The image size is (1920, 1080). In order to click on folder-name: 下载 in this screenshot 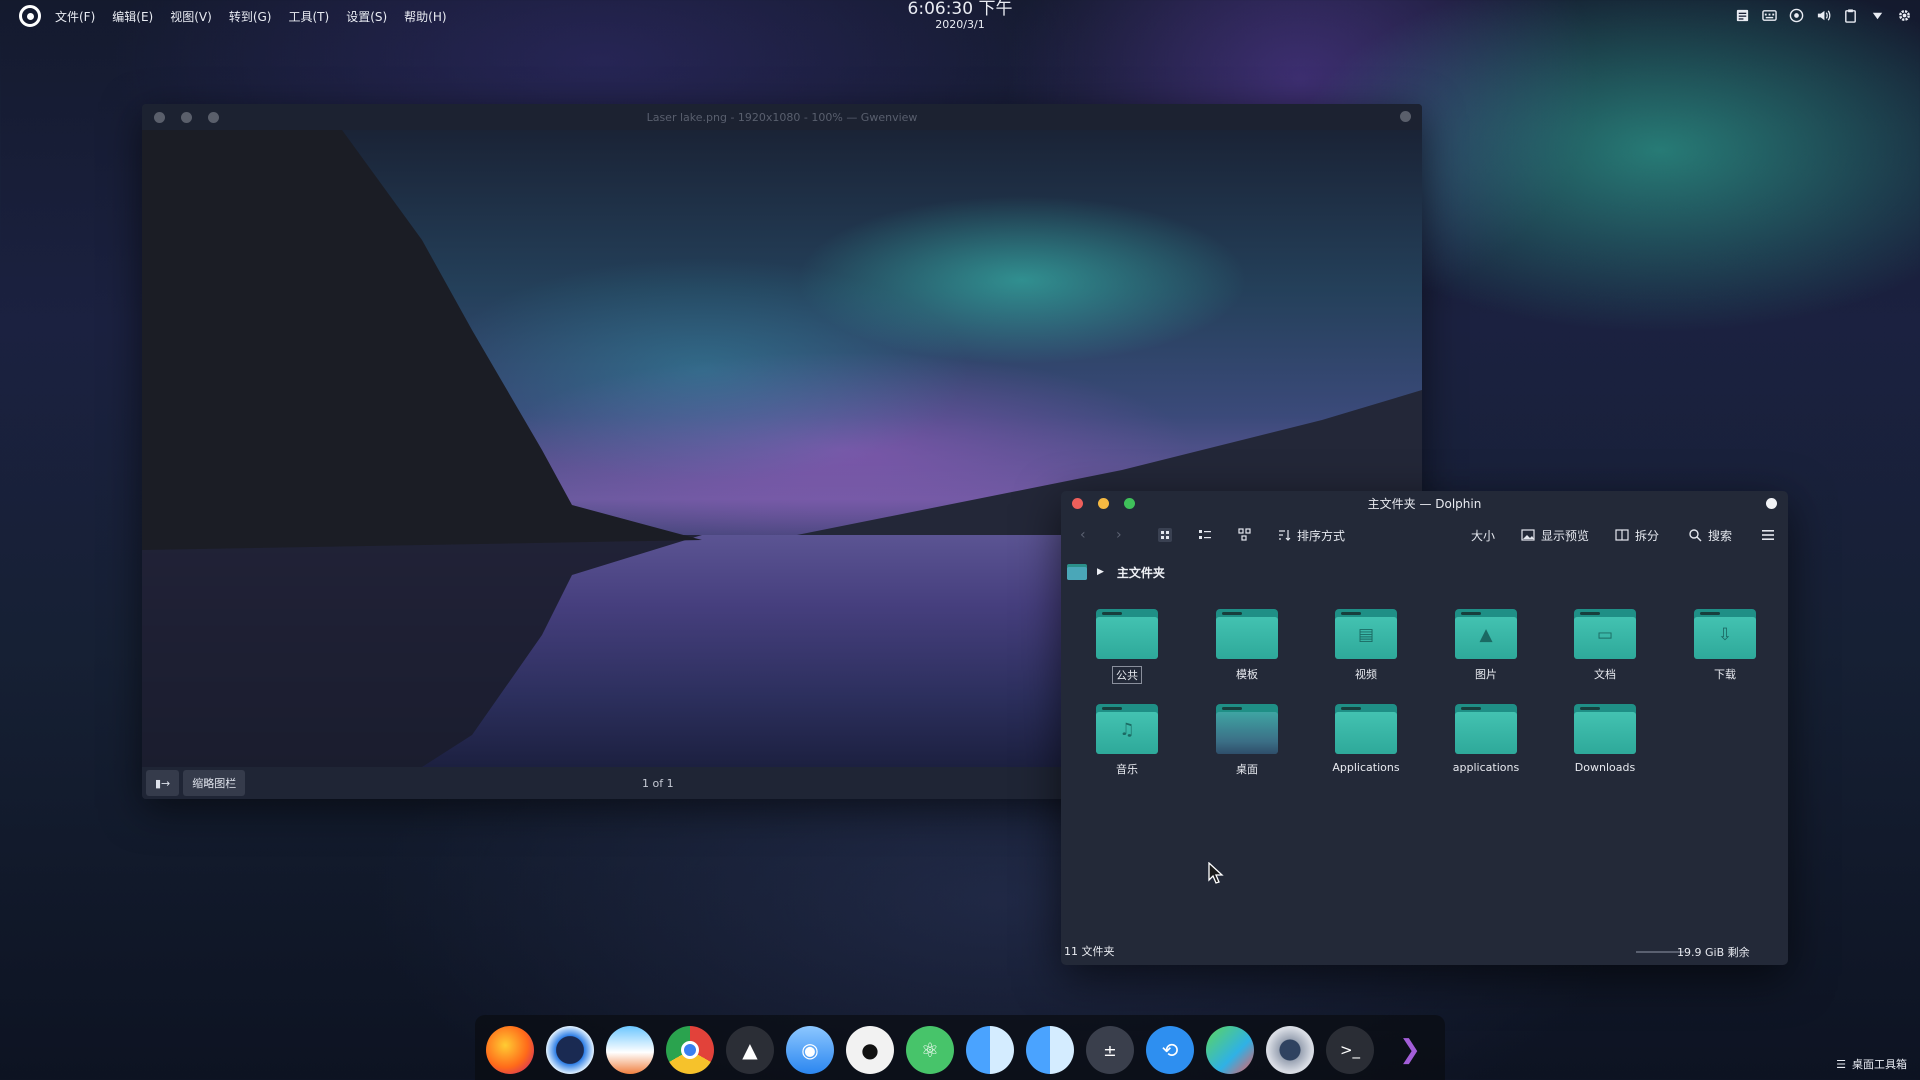, I will do `click(1725, 674)`.